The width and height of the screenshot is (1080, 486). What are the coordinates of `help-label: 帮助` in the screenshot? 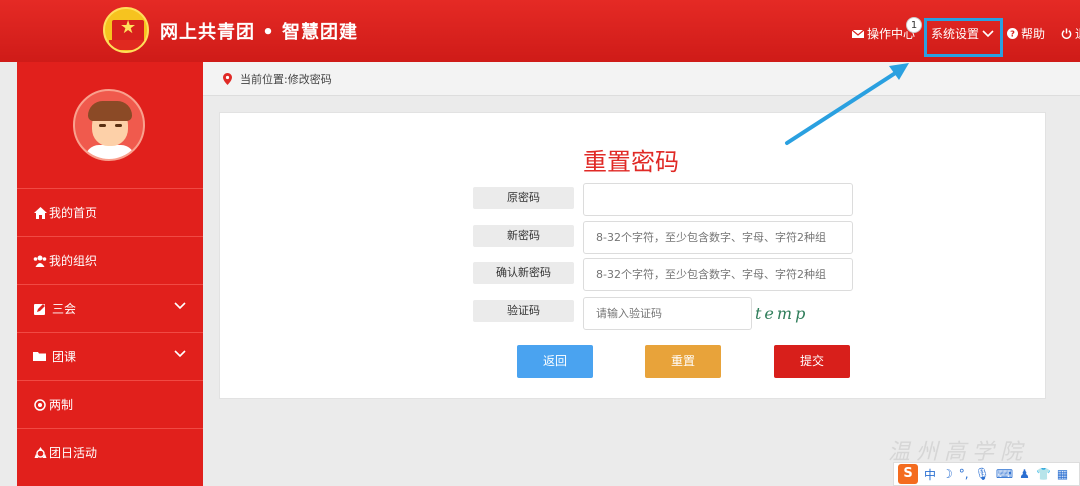 It's located at (1033, 34).